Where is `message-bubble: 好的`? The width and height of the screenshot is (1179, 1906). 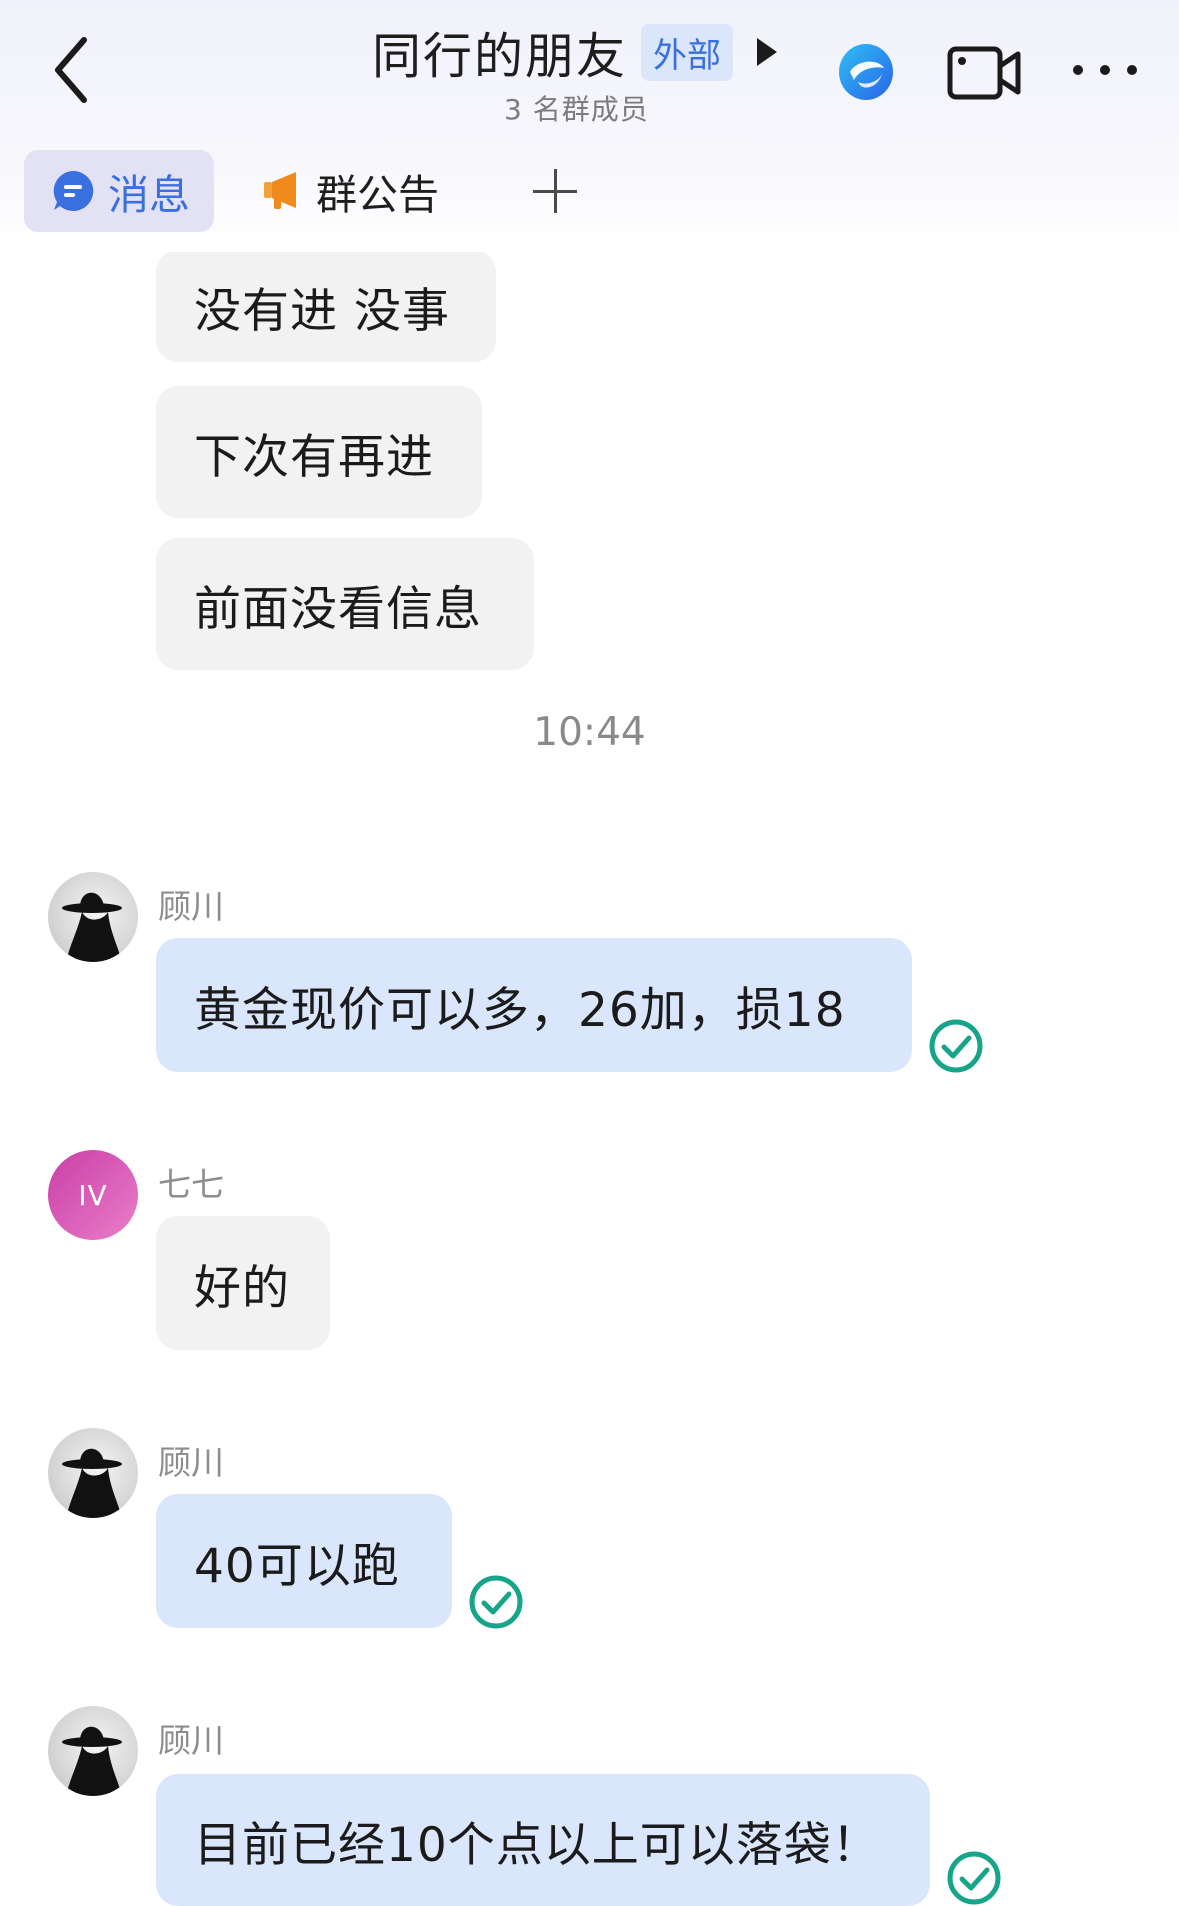 message-bubble: 好的 is located at coordinates (243, 1283).